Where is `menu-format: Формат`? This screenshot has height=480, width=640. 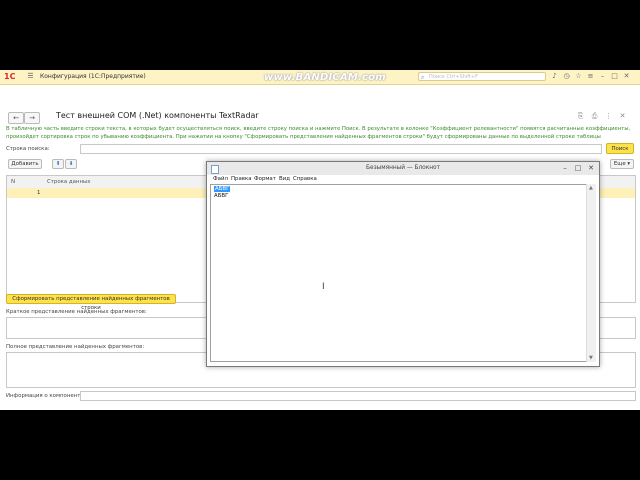
menu-format: Формат is located at coordinates (265, 179).